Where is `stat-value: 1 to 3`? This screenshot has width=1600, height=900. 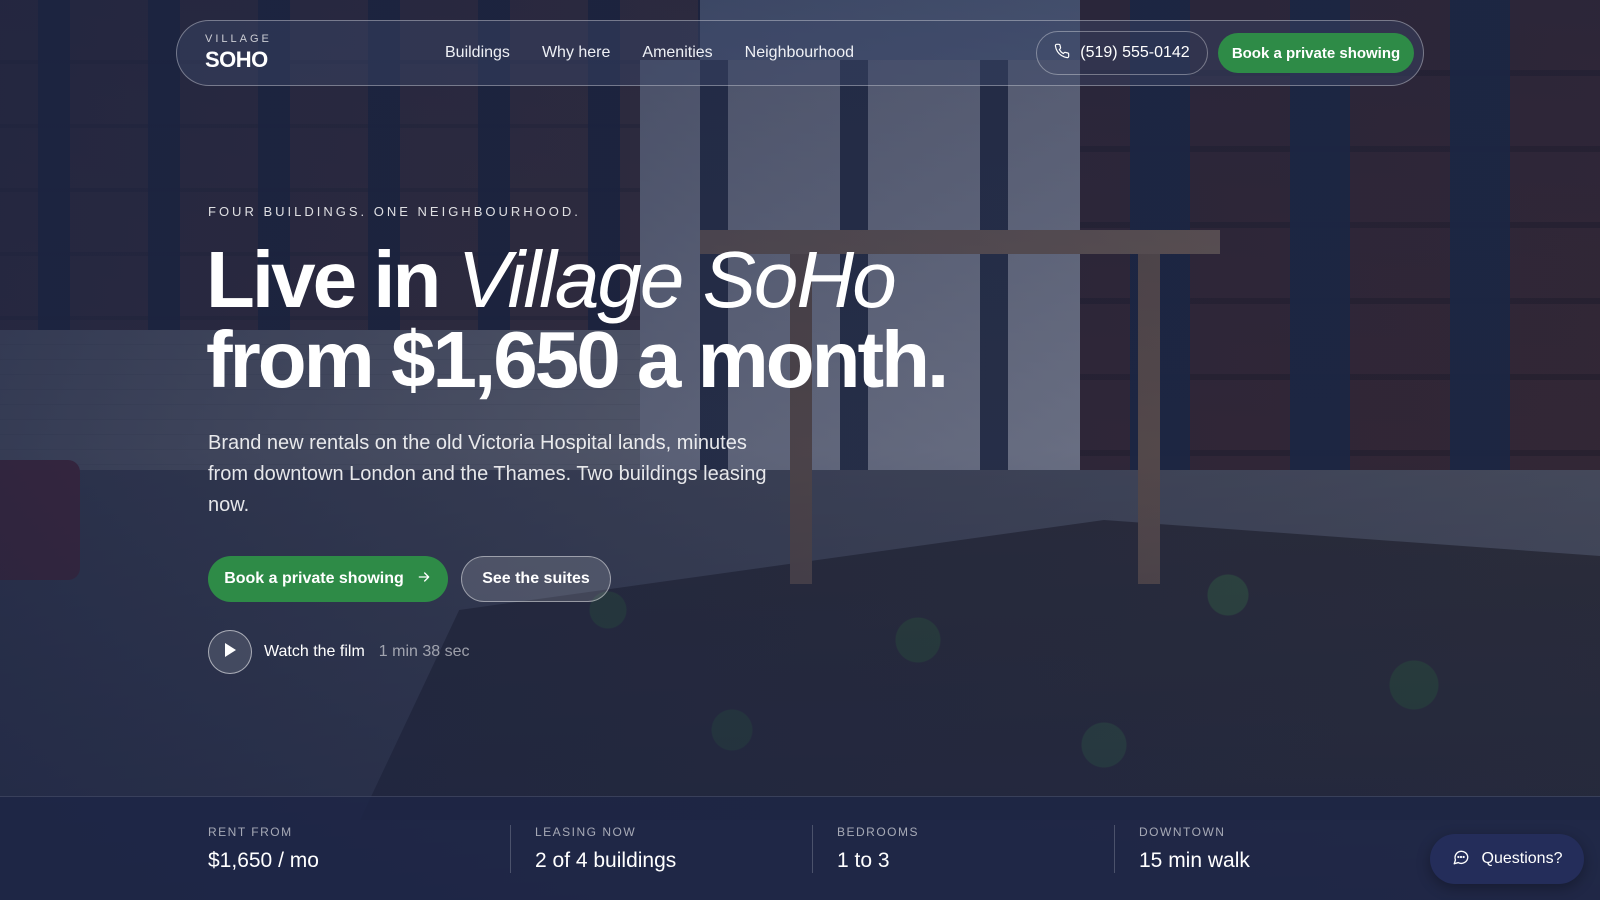
stat-value: 1 to 3 is located at coordinates (863, 860).